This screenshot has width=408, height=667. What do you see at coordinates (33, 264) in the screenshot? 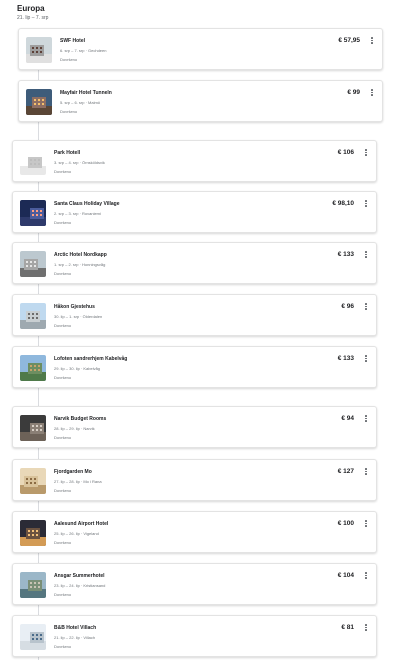
I see `arctic-hotel-photo` at bounding box center [33, 264].